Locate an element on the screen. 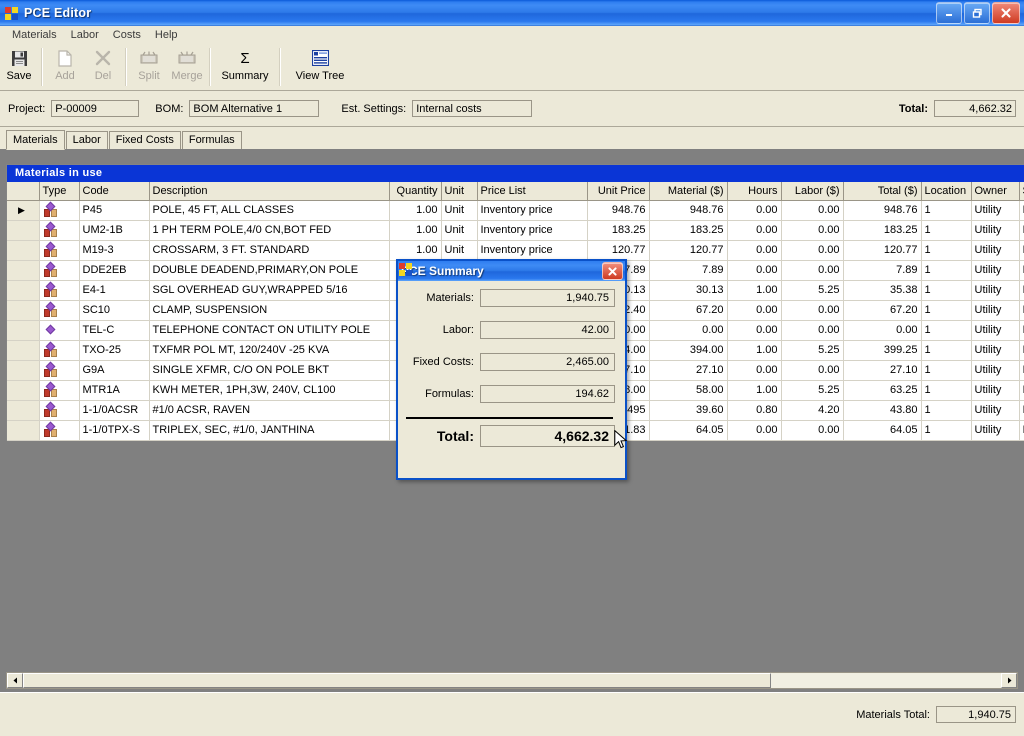 This screenshot has width=1024, height=736. material-item-icon is located at coordinates (50, 309).